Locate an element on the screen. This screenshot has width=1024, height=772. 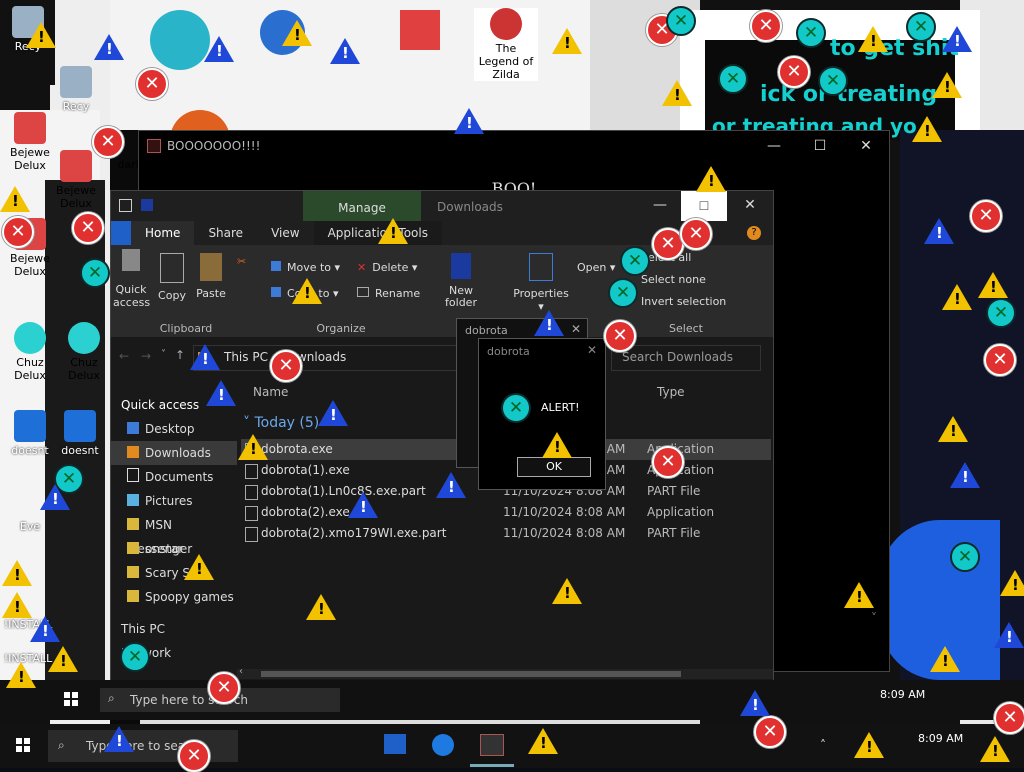
back-arrow-icon: ← is located at coordinates (124, 356).